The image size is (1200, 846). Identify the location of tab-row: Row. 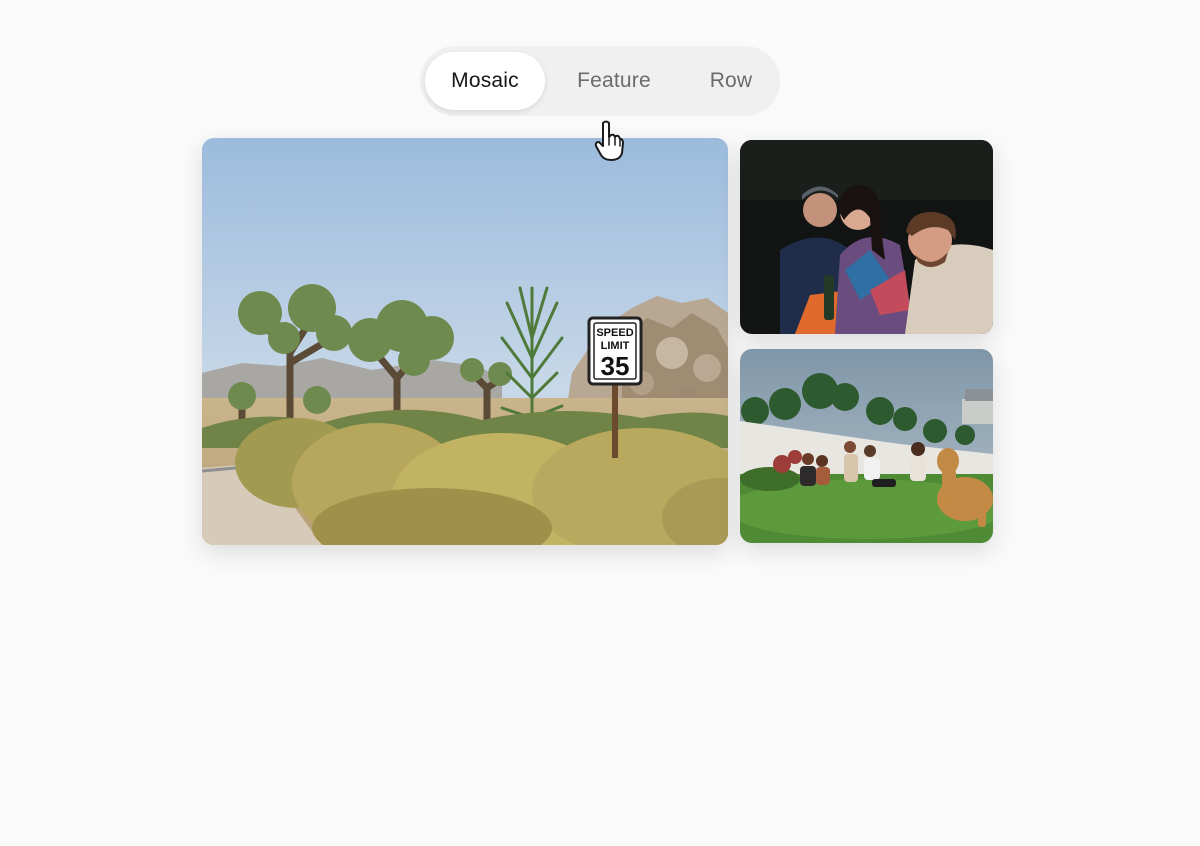
(731, 81).